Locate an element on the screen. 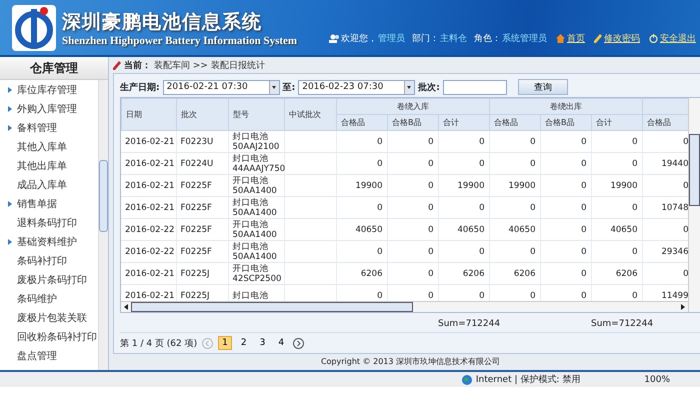 This screenshot has width=700, height=400. page-button: 1 is located at coordinates (225, 343).